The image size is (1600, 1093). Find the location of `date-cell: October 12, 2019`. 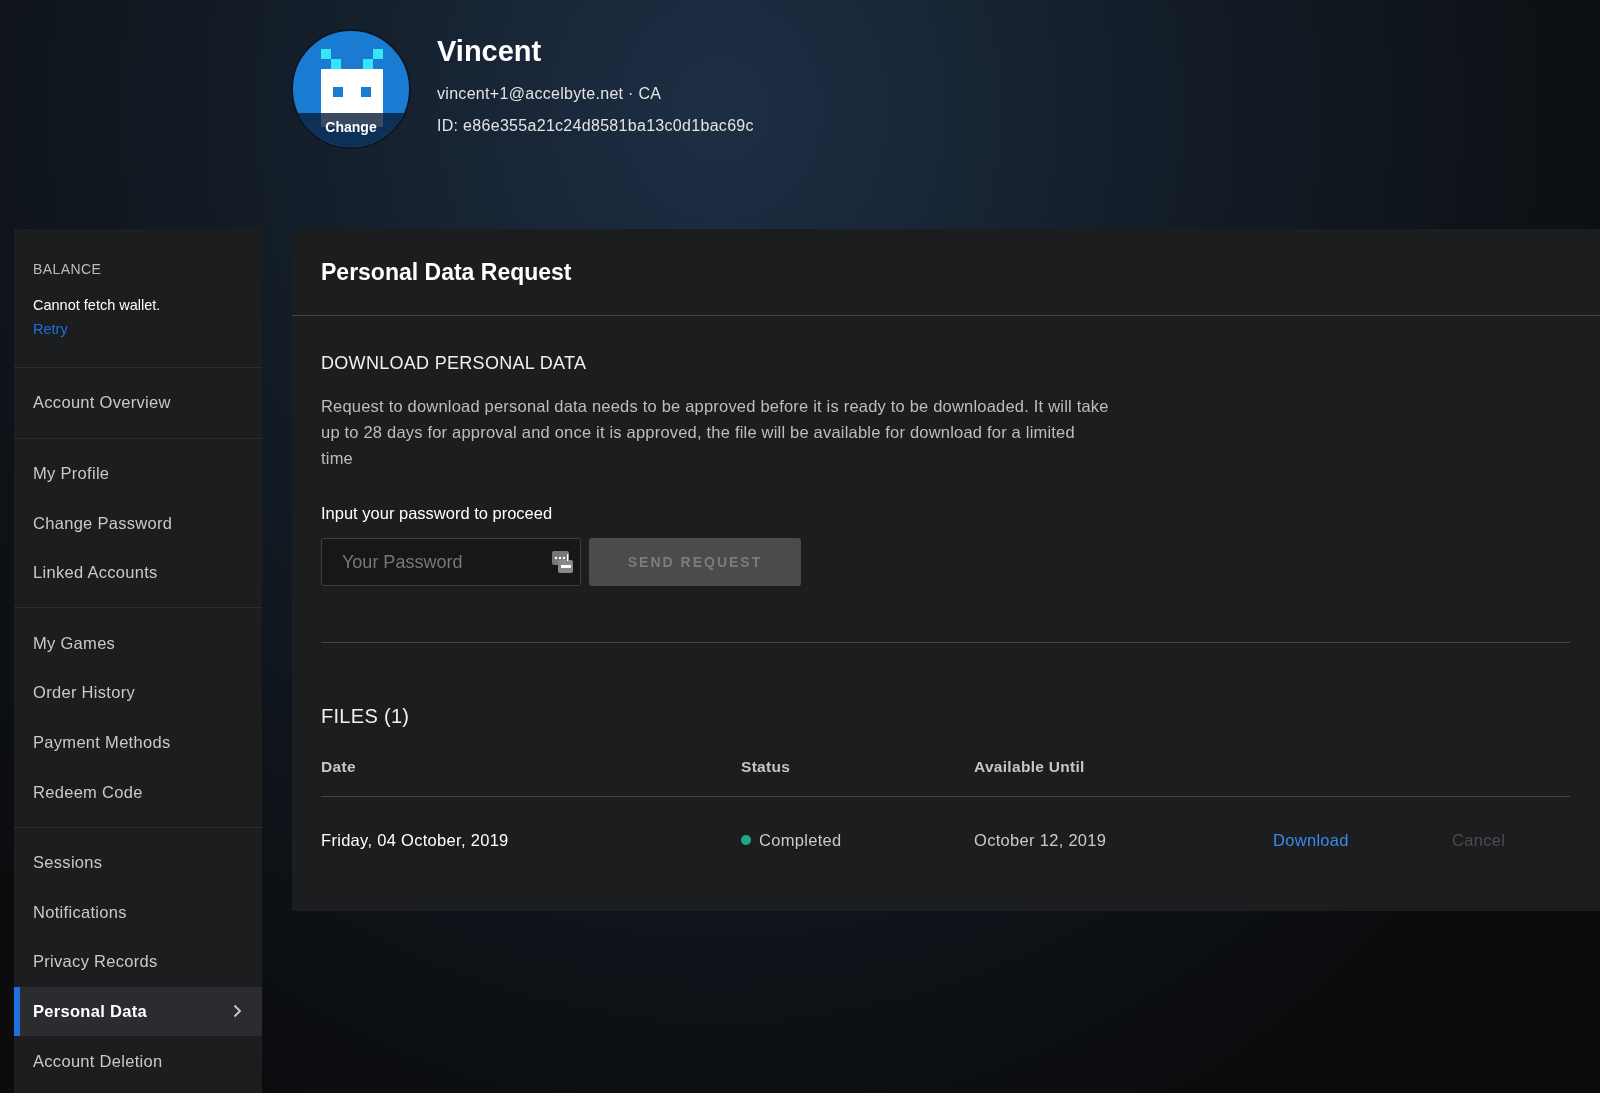

date-cell: October 12, 2019 is located at coordinates (1040, 839).